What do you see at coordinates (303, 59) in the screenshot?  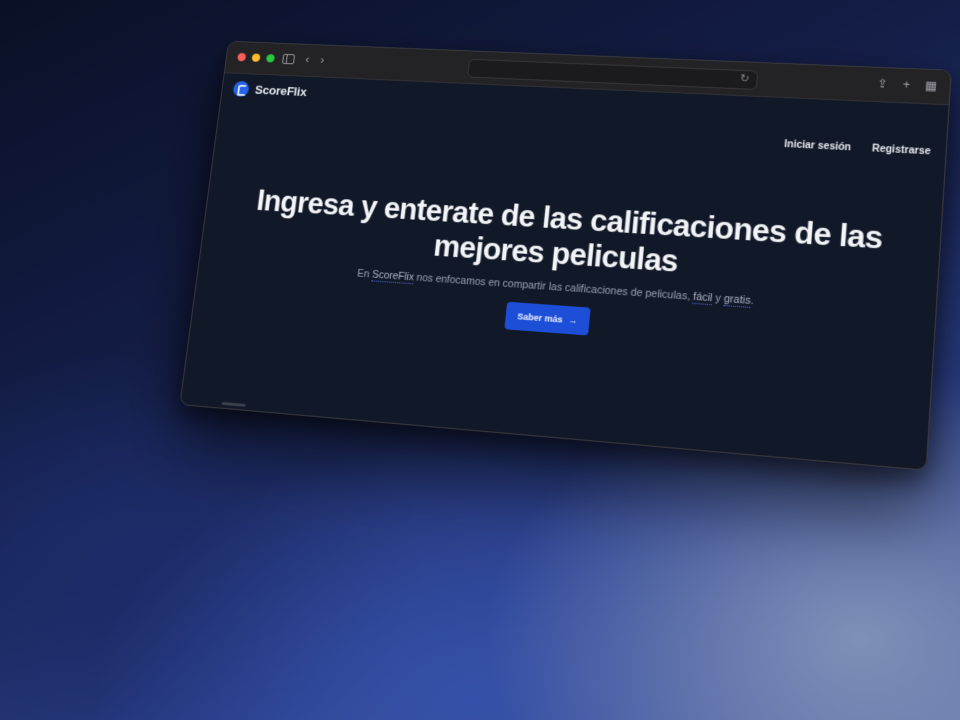 I see `navigation-controls: ‹ ›` at bounding box center [303, 59].